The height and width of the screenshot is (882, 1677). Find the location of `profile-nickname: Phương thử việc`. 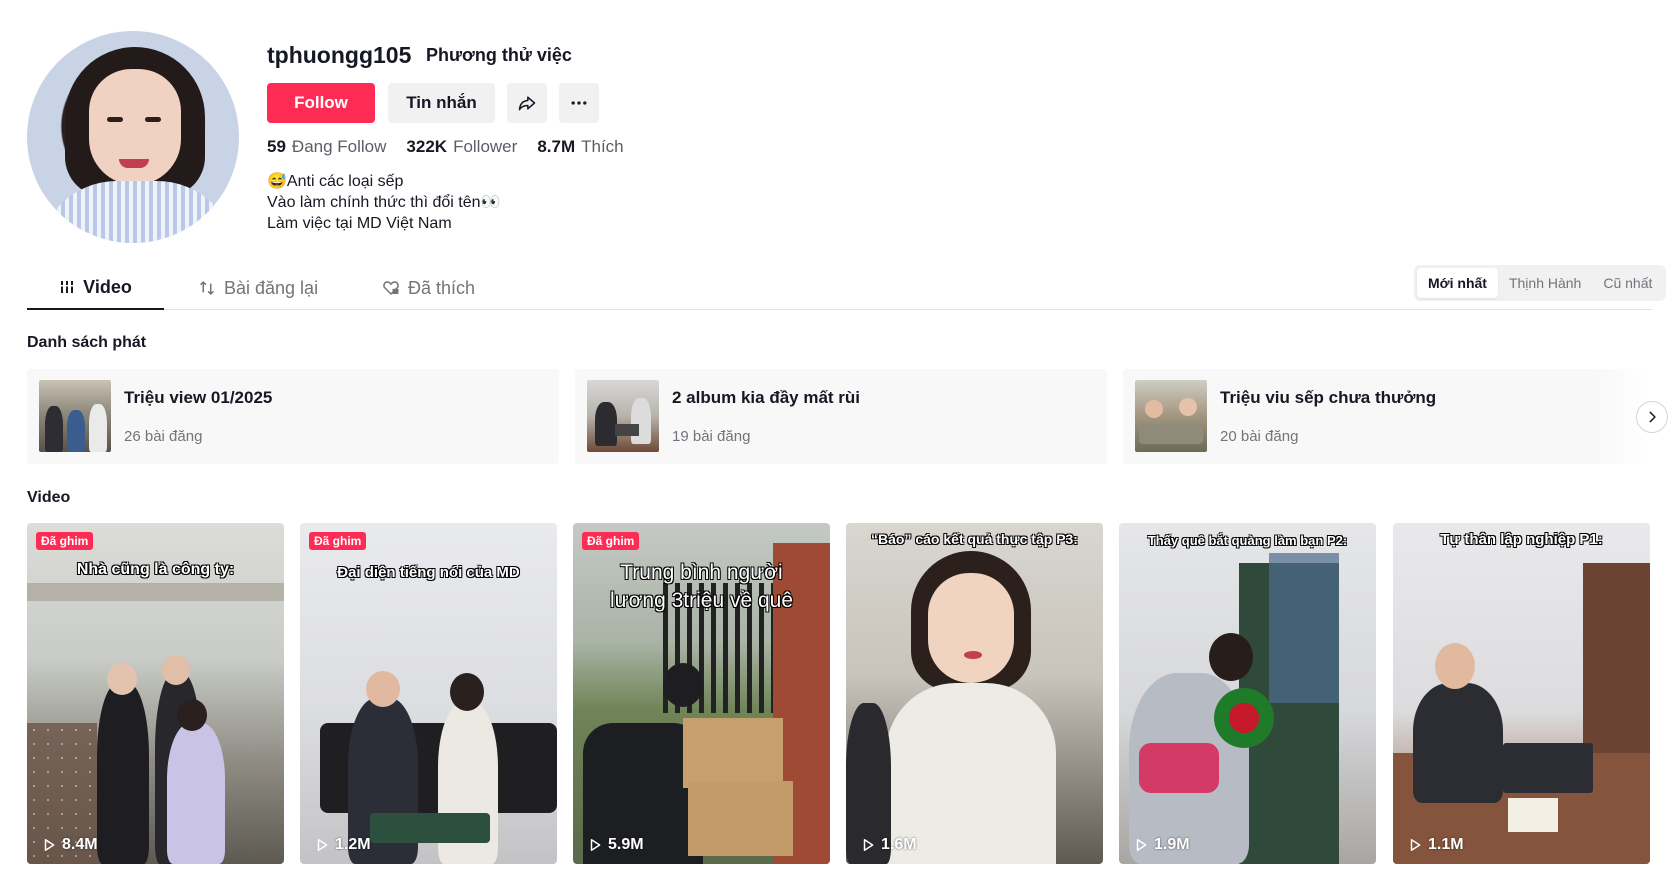

profile-nickname: Phương thử việc is located at coordinates (499, 55).